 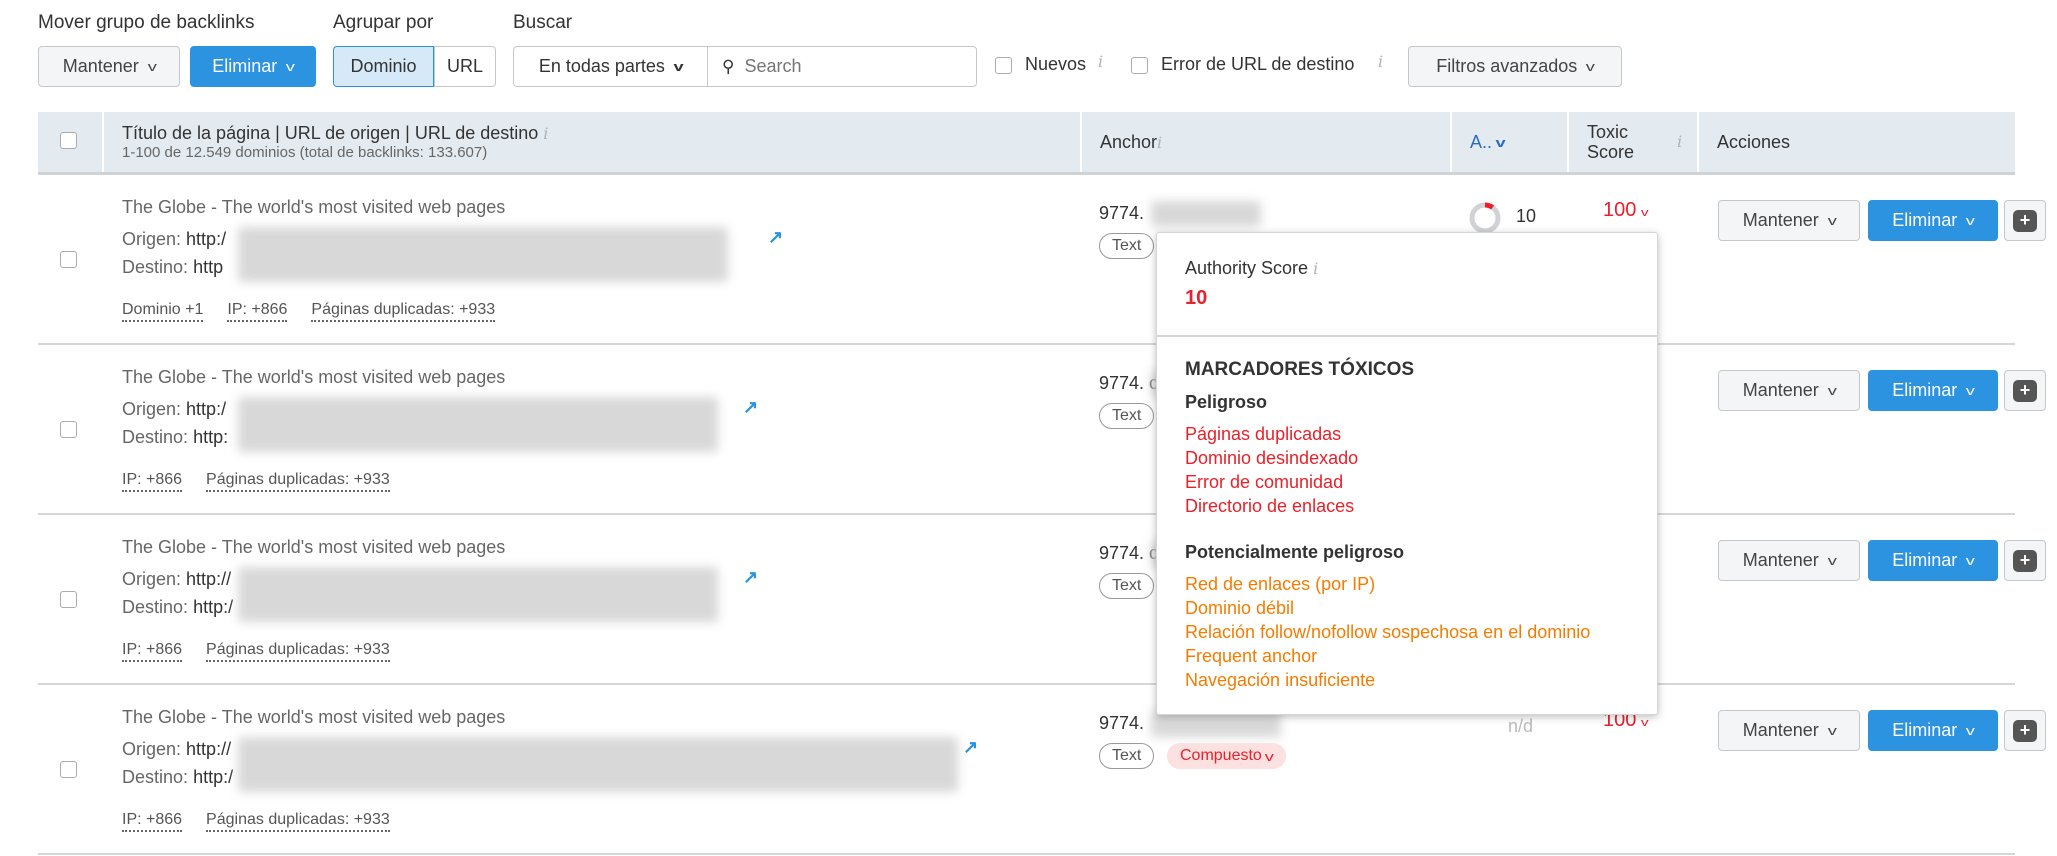 I want to click on potential-heading: Potencialmente peligroso, so click(x=1295, y=552).